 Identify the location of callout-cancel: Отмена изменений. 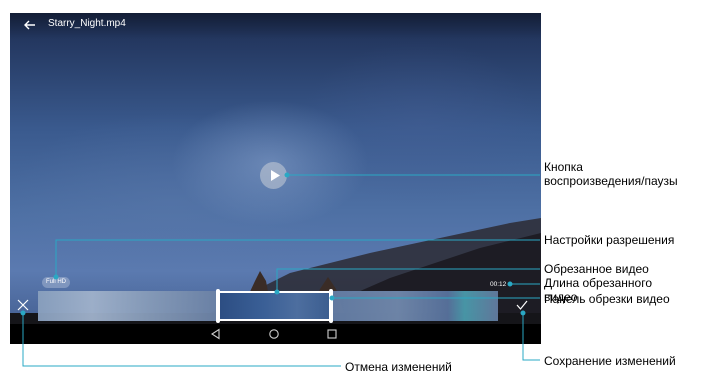
(398, 367).